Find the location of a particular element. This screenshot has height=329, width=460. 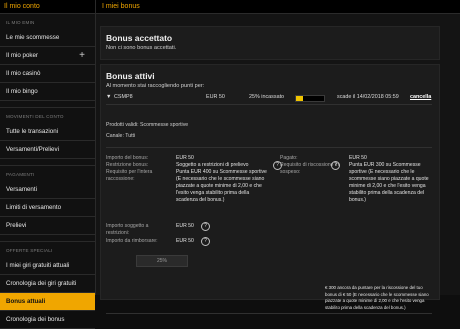

sidebar-item-label: Tutte le transazioni is located at coordinates (32, 131).